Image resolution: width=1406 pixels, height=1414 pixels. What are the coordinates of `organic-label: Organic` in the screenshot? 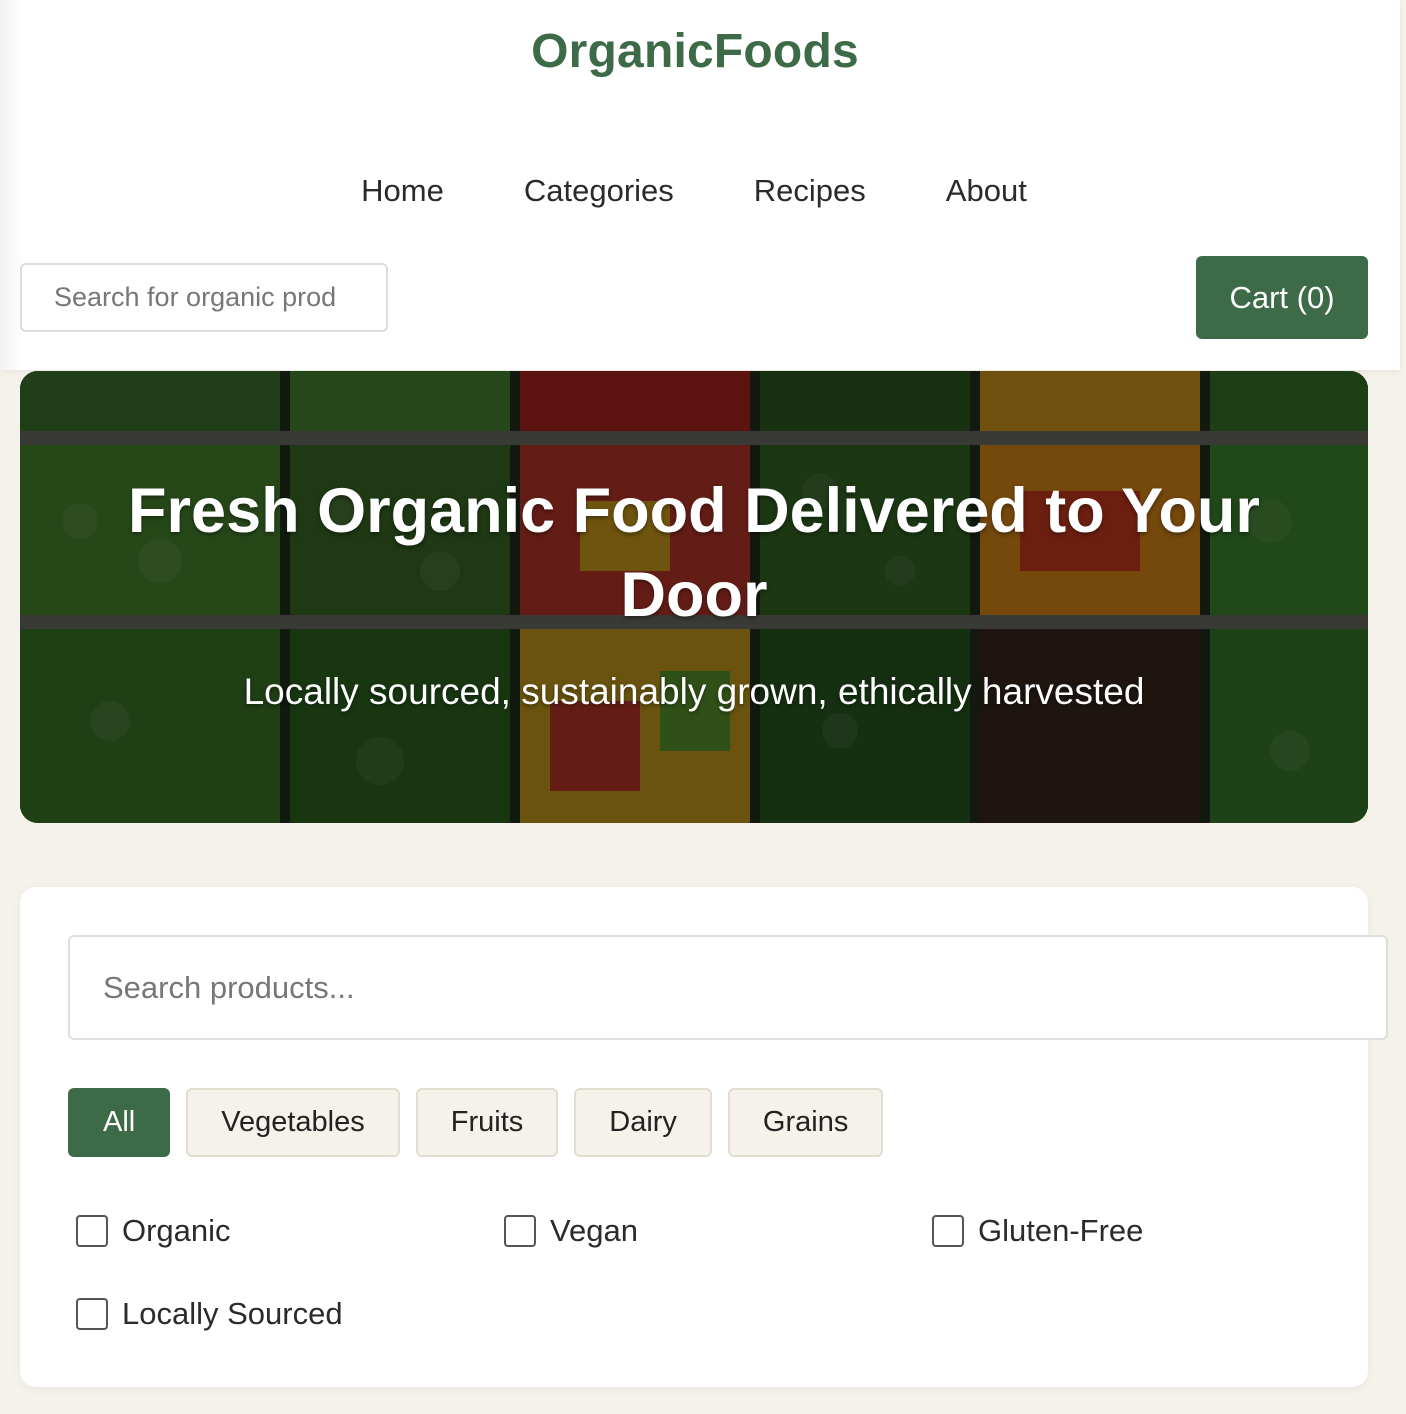 It's located at (176, 1230).